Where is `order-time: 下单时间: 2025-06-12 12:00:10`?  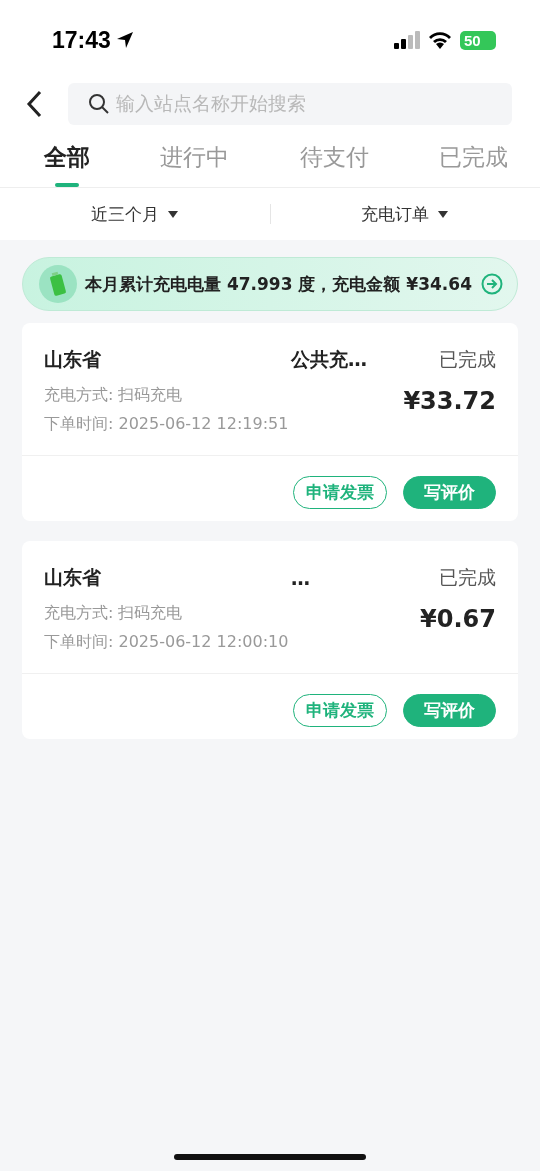 order-time: 下单时间: 2025-06-12 12:00:10 is located at coordinates (167, 642).